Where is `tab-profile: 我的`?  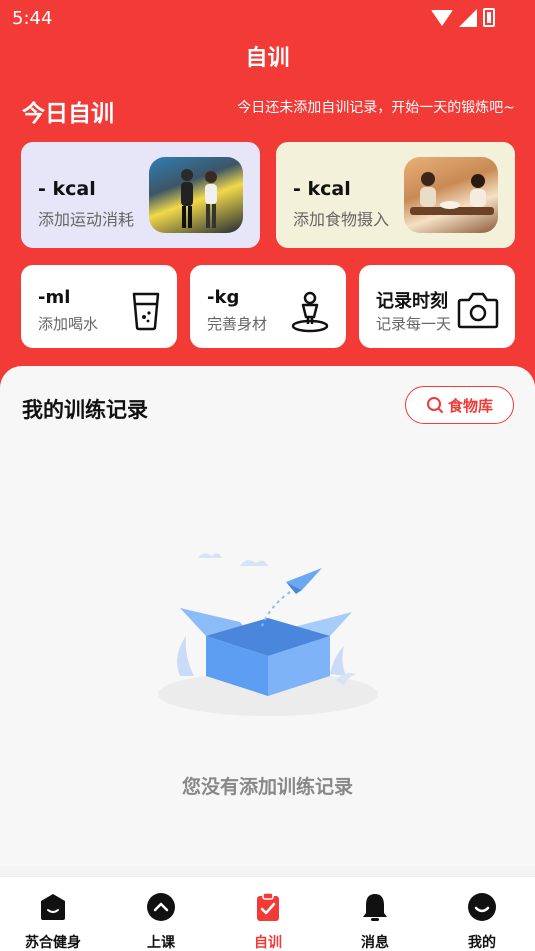 tab-profile: 我的 is located at coordinates (482, 921).